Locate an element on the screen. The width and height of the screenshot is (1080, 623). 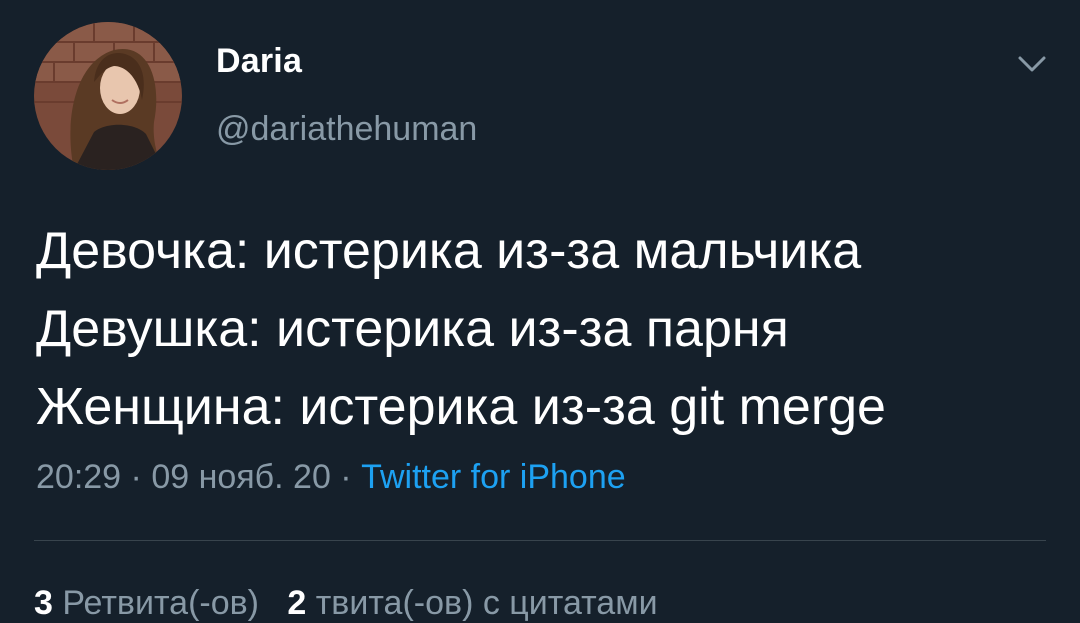
profile-photo-icon is located at coordinates (108, 96).